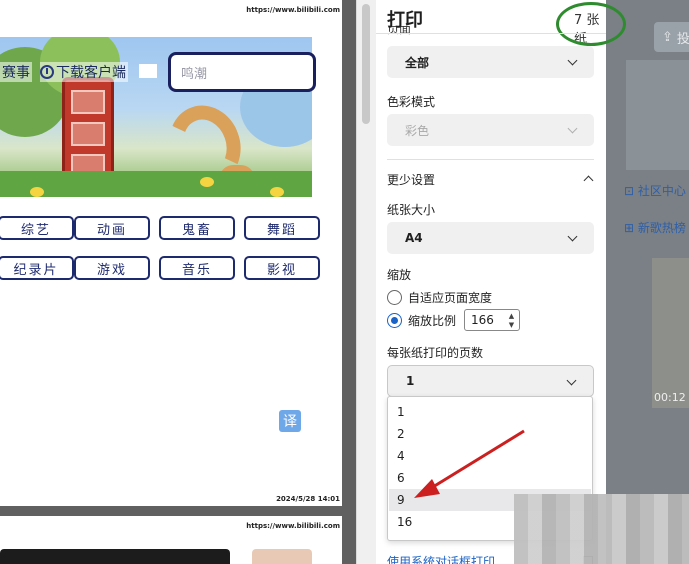  What do you see at coordinates (511, 325) in the screenshot?
I see `spin-down-icon: ▼` at bounding box center [511, 325].